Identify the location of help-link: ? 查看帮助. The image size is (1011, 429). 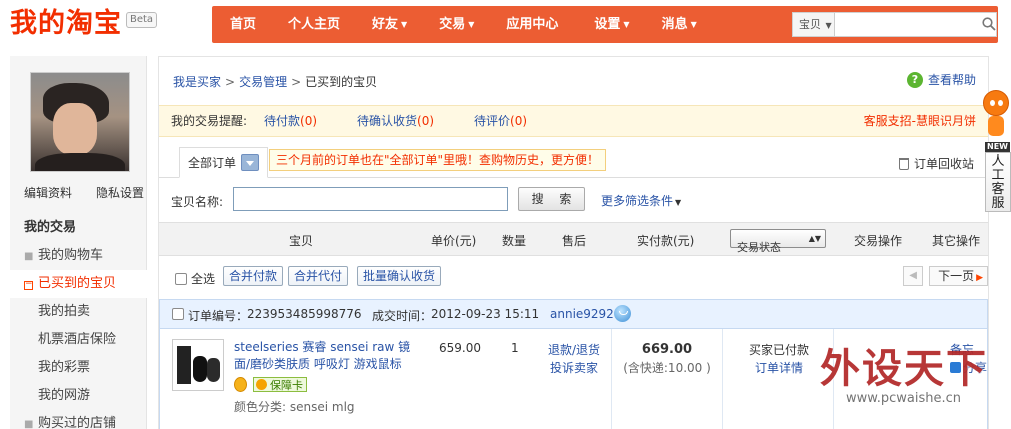
(941, 79).